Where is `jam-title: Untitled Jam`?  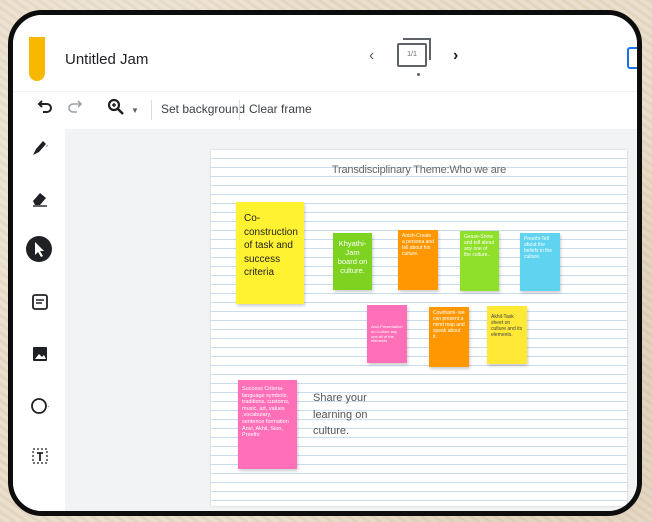
jam-title: Untitled Jam is located at coordinates (106, 59).